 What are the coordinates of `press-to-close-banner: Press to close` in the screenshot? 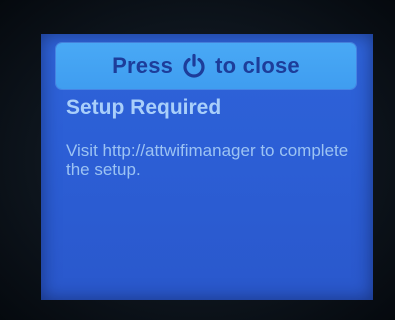 It's located at (206, 66).